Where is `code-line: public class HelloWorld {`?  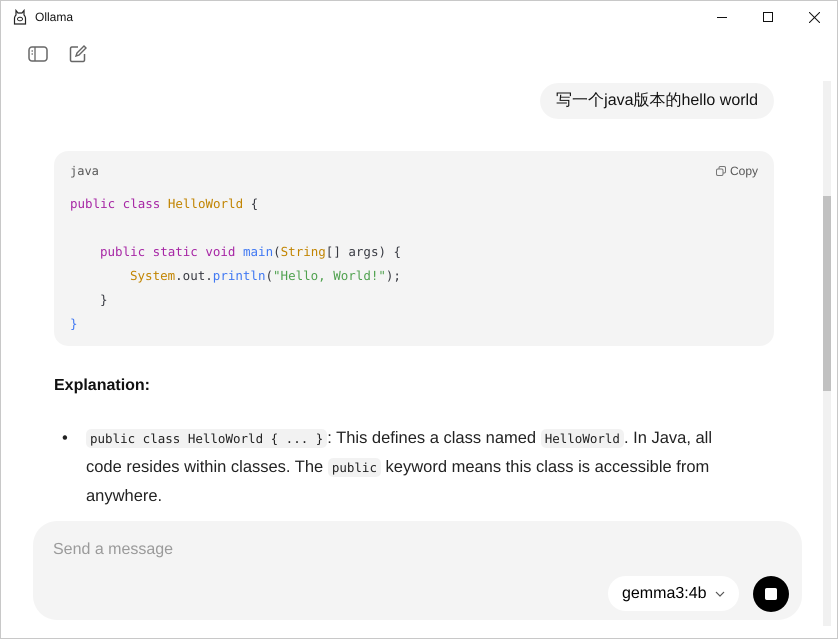
code-line: public class HelloWorld { is located at coordinates (164, 204).